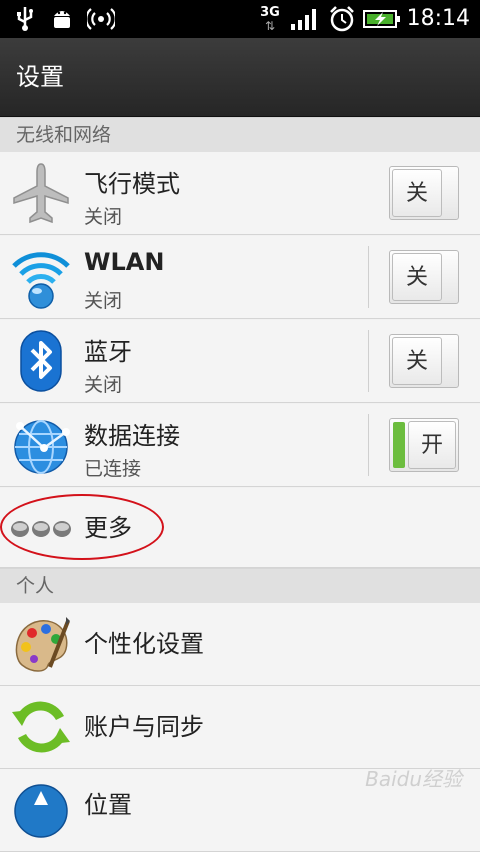 The width and height of the screenshot is (480, 852). Describe the element at coordinates (41, 445) in the screenshot. I see `globe-network-icon` at that location.